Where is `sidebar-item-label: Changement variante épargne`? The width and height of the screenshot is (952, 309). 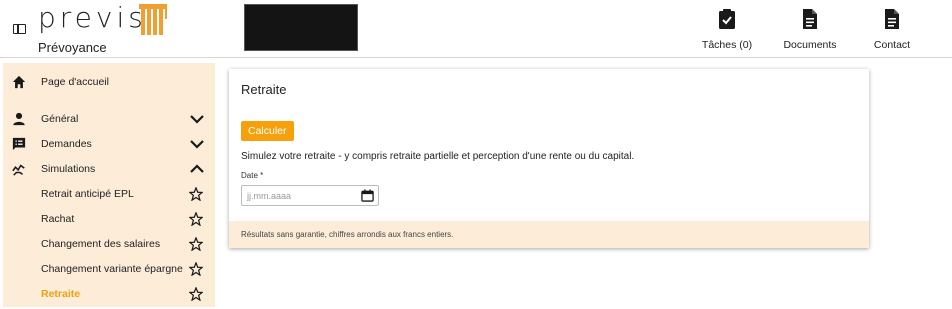 sidebar-item-label: Changement variante épargne is located at coordinates (112, 269).